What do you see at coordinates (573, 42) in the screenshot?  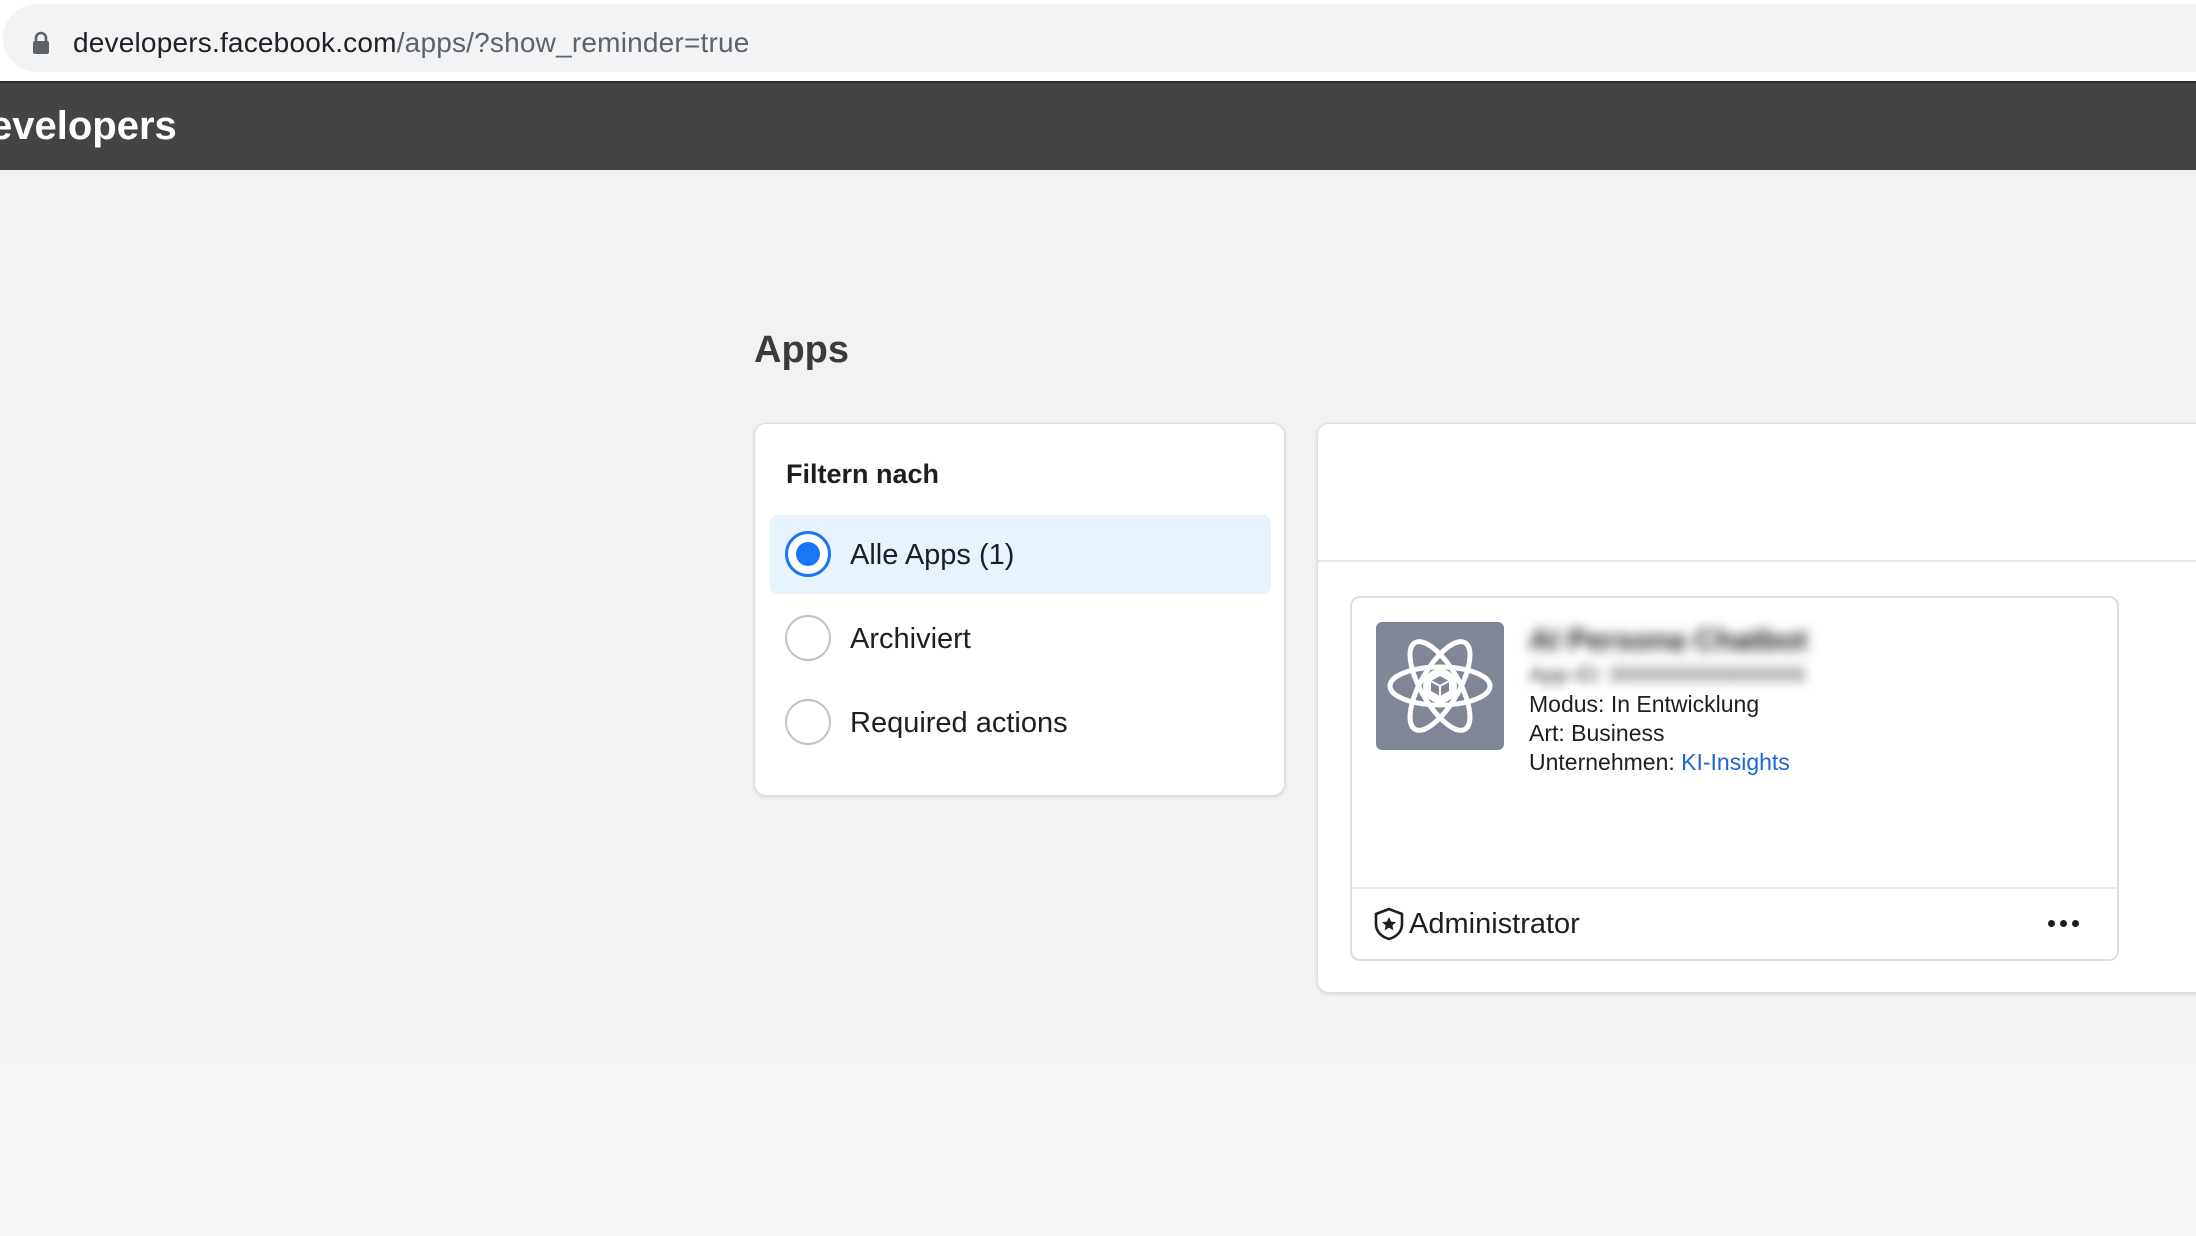 I see `url-path: /apps/?show_reminder=true` at bounding box center [573, 42].